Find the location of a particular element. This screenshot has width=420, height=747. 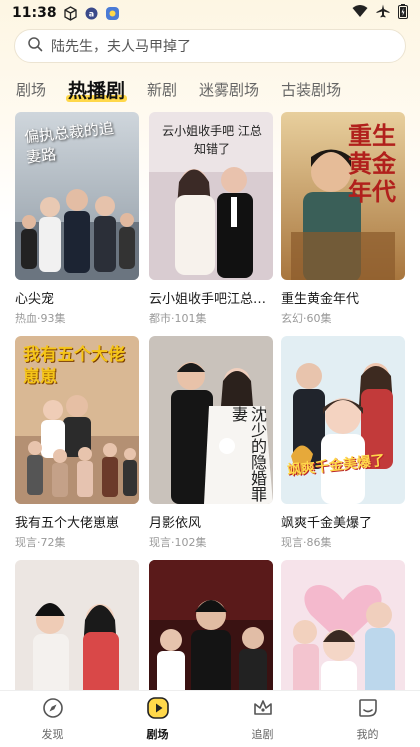

status-bar: 11:38 a is located at coordinates (210, 13).